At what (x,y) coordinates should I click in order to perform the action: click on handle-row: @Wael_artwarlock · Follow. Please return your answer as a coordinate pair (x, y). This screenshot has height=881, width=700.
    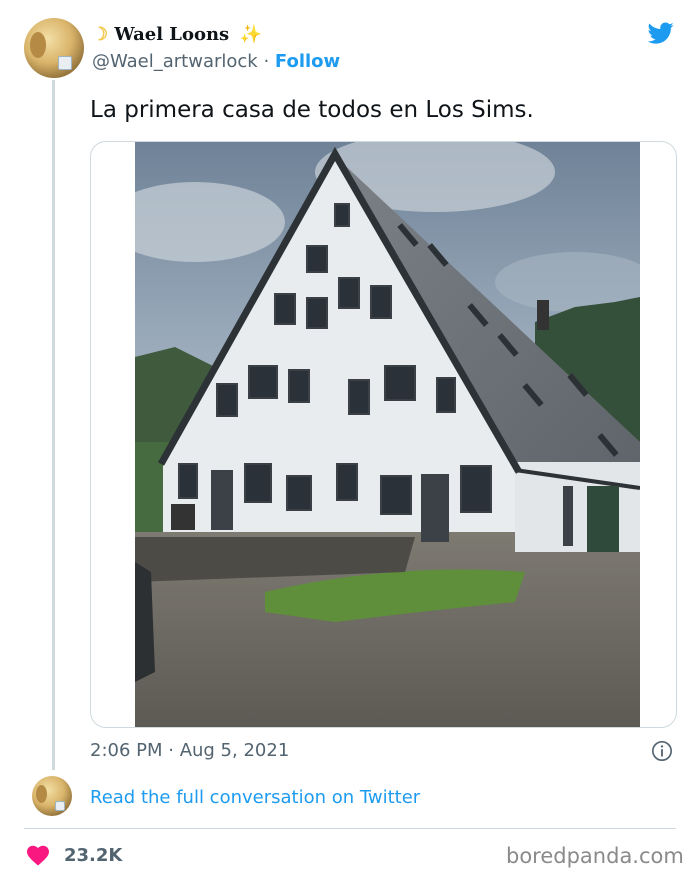
    Looking at the image, I should click on (216, 61).